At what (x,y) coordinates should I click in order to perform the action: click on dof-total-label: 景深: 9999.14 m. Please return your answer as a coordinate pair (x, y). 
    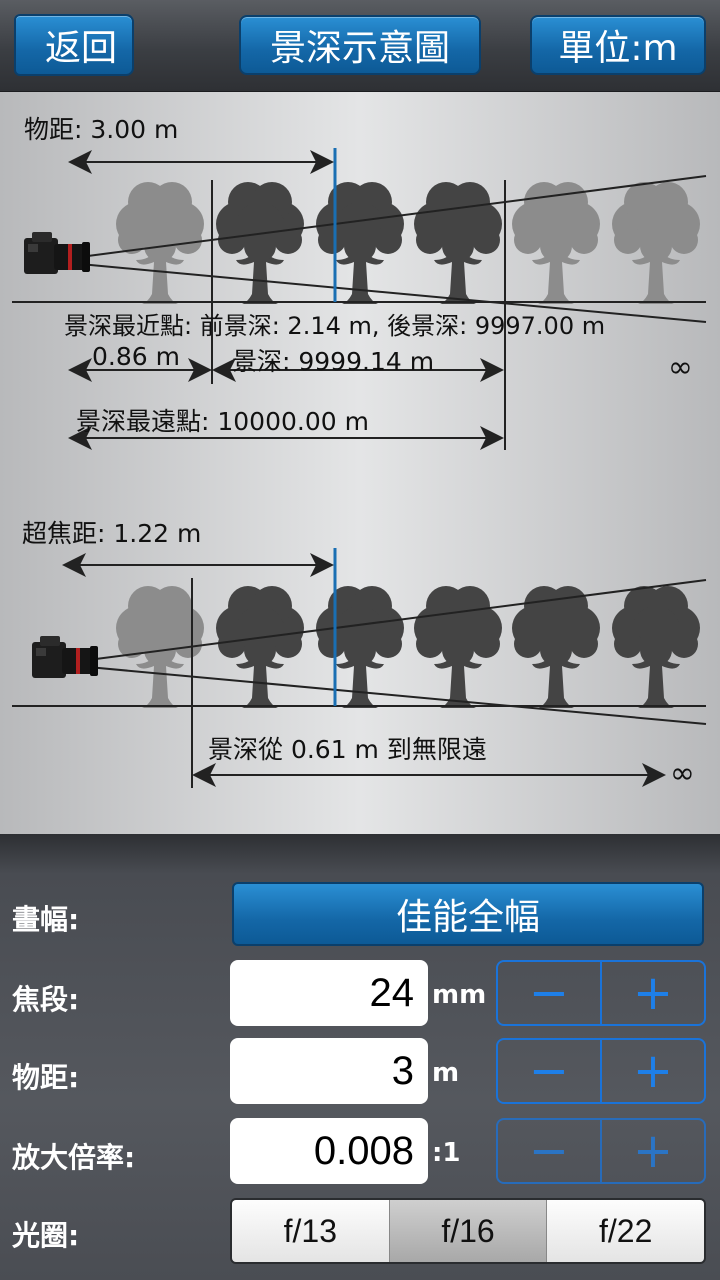
    Looking at the image, I should click on (333, 361).